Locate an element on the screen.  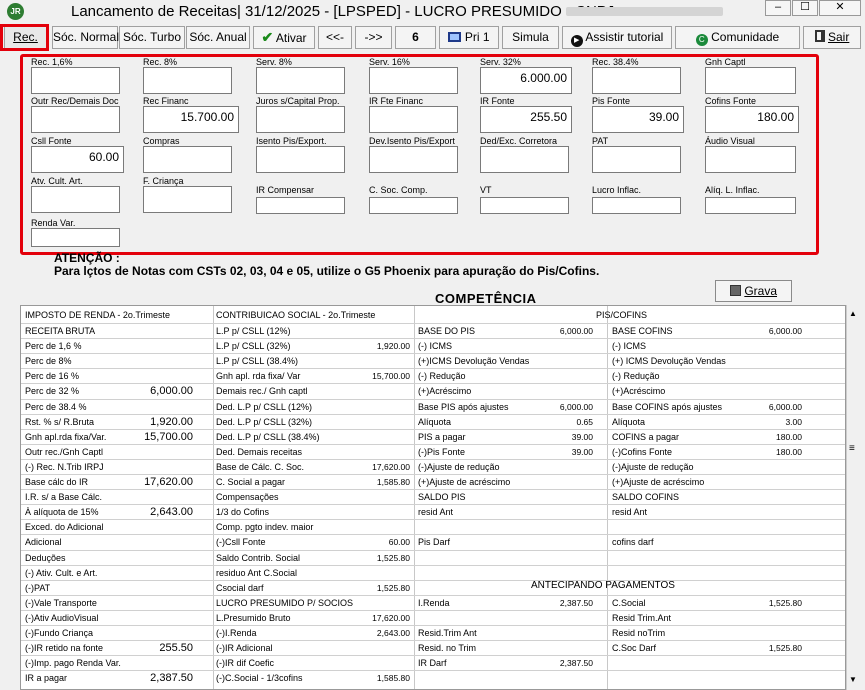
row-label-cs: 1/3 do Cofins is located at coordinates (243, 512).